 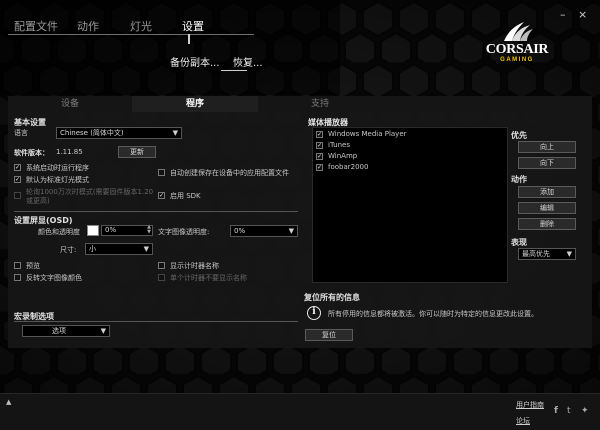 What do you see at coordinates (17, 277) in the screenshot?
I see `invert-checkbox` at bounding box center [17, 277].